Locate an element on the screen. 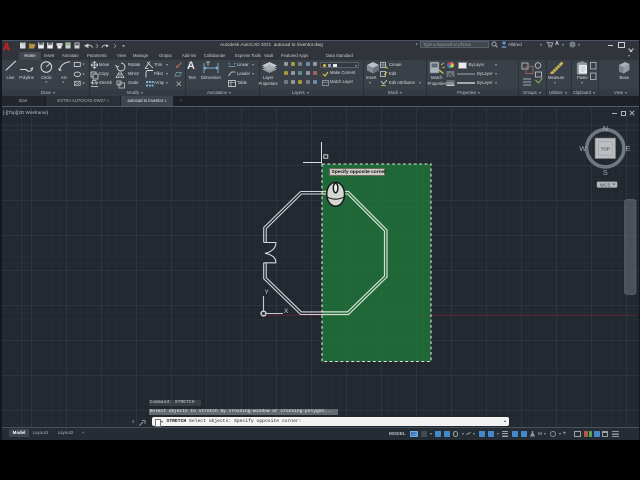 The height and width of the screenshot is (480, 640). svg-text: E is located at coordinates (627, 148).